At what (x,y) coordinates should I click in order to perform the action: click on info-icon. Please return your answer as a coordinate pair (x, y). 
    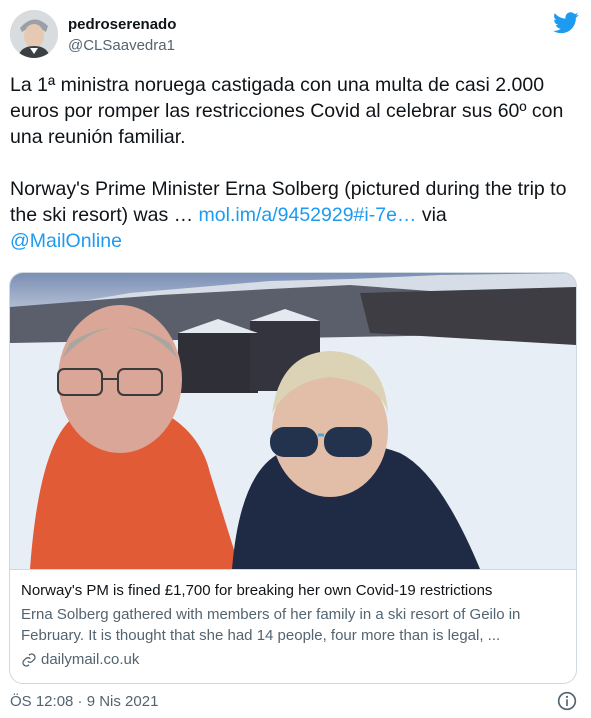
    Looking at the image, I should click on (567, 701).